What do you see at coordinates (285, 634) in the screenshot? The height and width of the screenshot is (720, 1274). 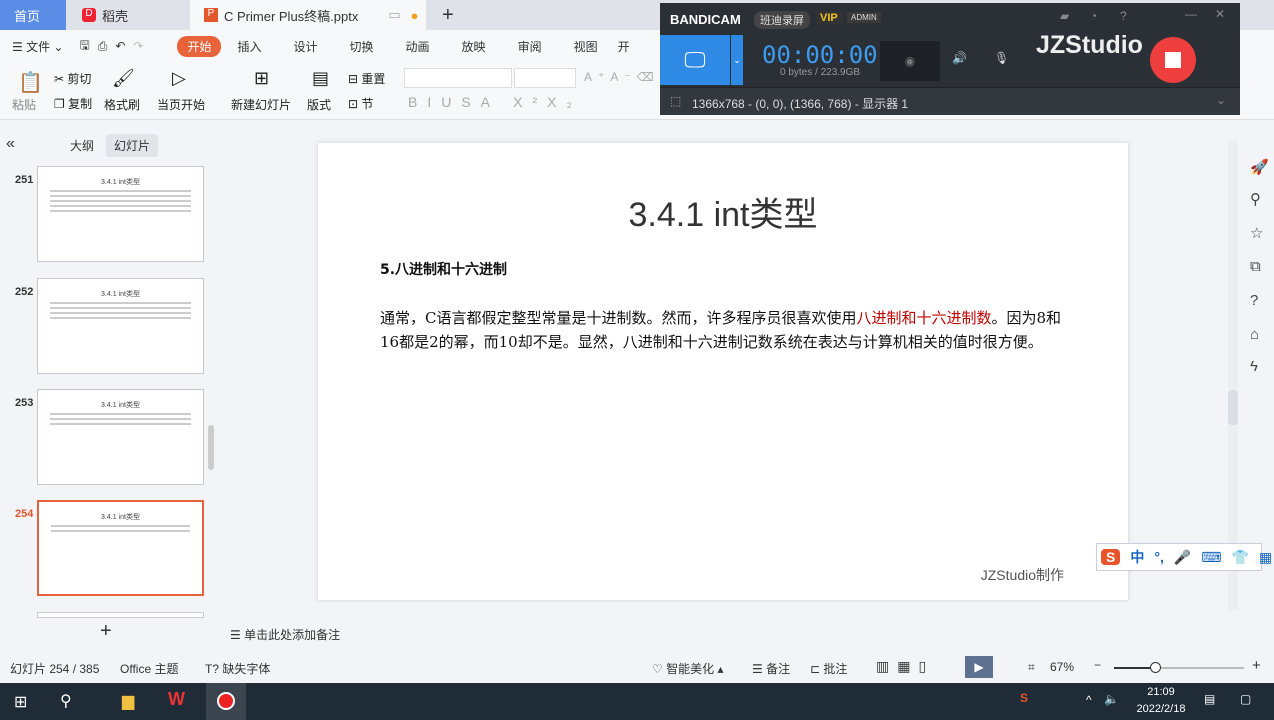 I see `notes-area: ☰ 单击此处添加备注` at bounding box center [285, 634].